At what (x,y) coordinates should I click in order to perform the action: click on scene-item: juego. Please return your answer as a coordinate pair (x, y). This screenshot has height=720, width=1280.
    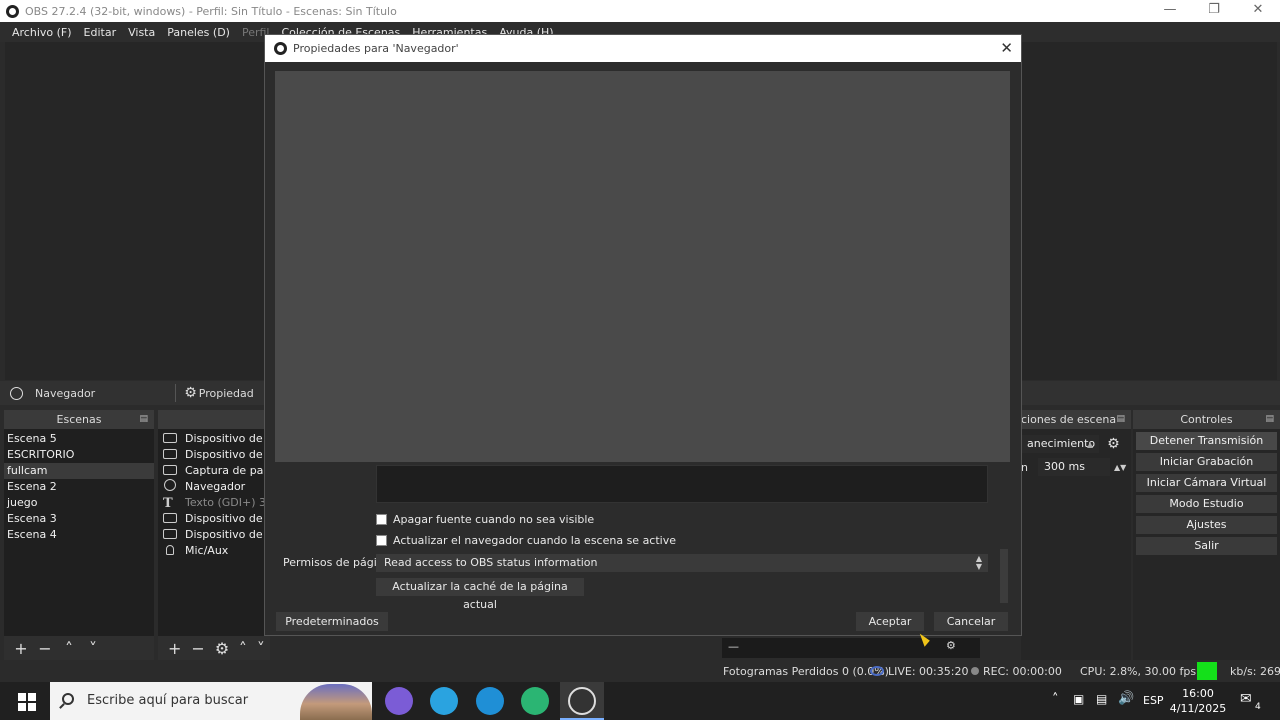
    Looking at the image, I should click on (79, 503).